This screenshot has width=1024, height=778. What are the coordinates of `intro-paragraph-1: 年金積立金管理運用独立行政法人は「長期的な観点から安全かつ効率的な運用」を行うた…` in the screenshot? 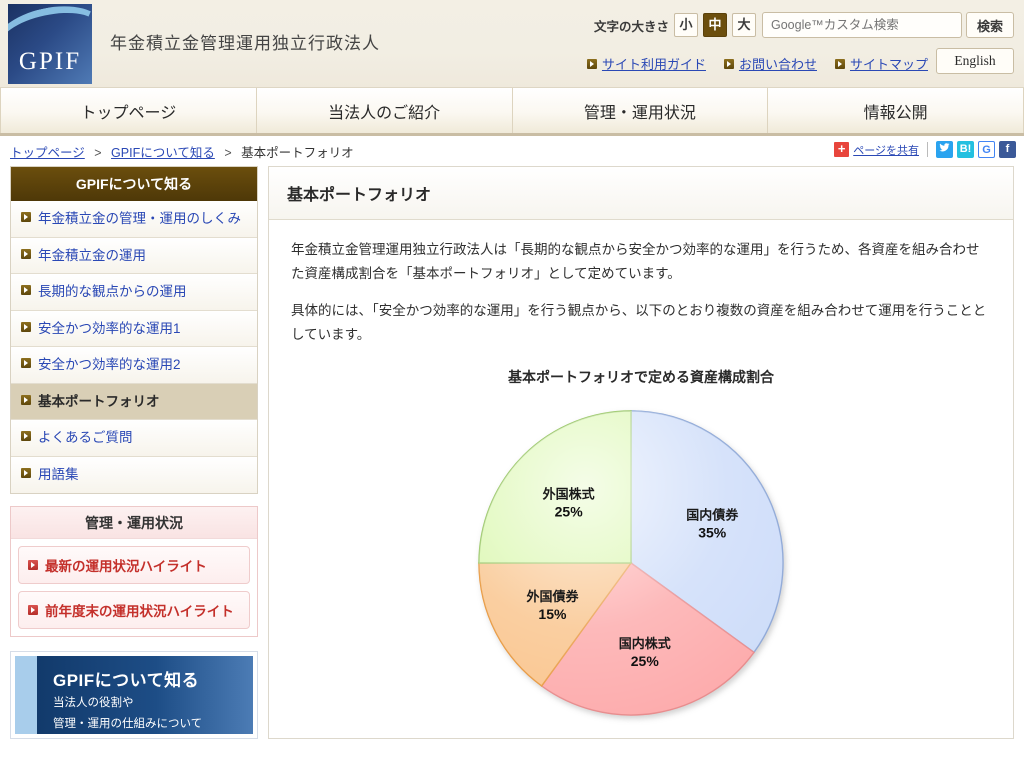 It's located at (635, 261).